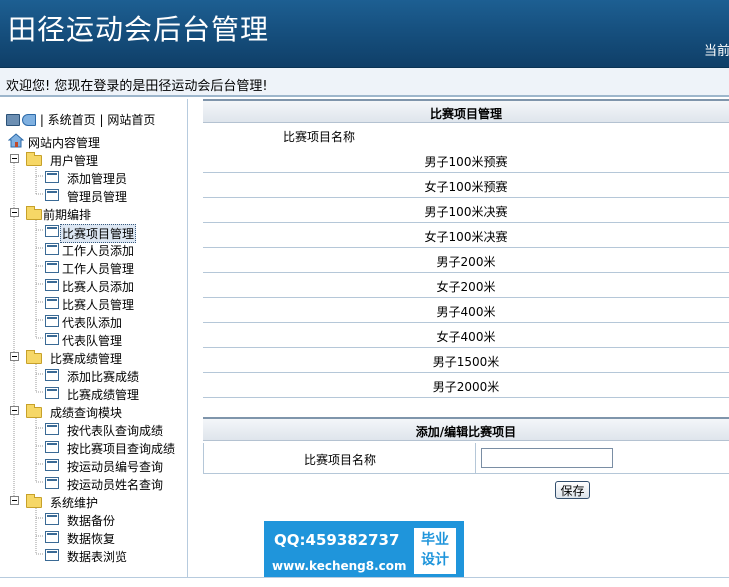 This screenshot has width=729, height=587. I want to click on tree-item-table-browse: 数据表浏览, so click(85, 555).